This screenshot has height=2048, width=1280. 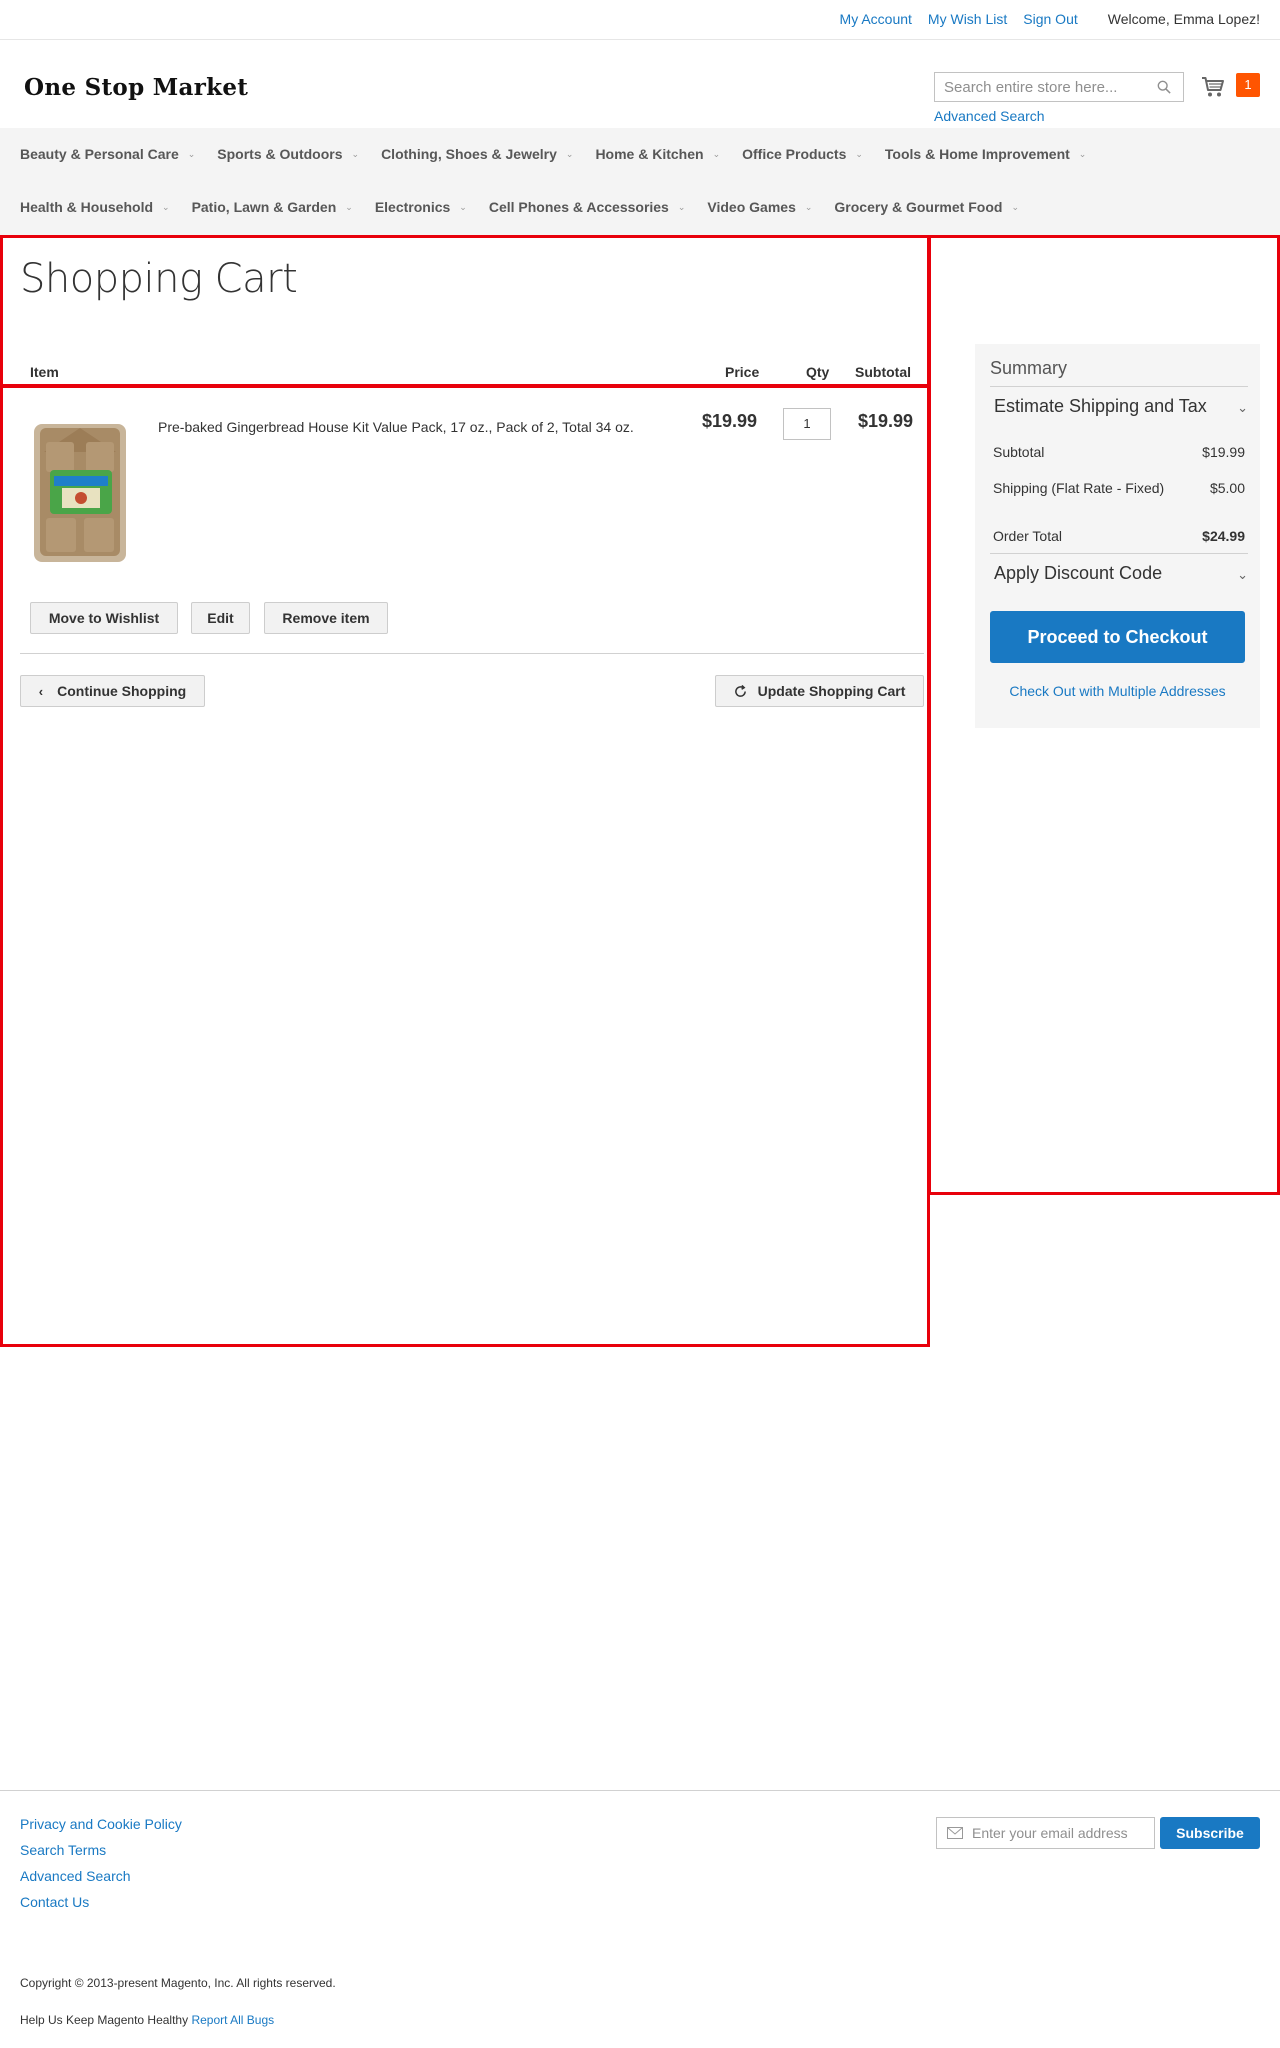 I want to click on nav-item-sports: Sports & Outdoors ⌄, so click(x=288, y=154).